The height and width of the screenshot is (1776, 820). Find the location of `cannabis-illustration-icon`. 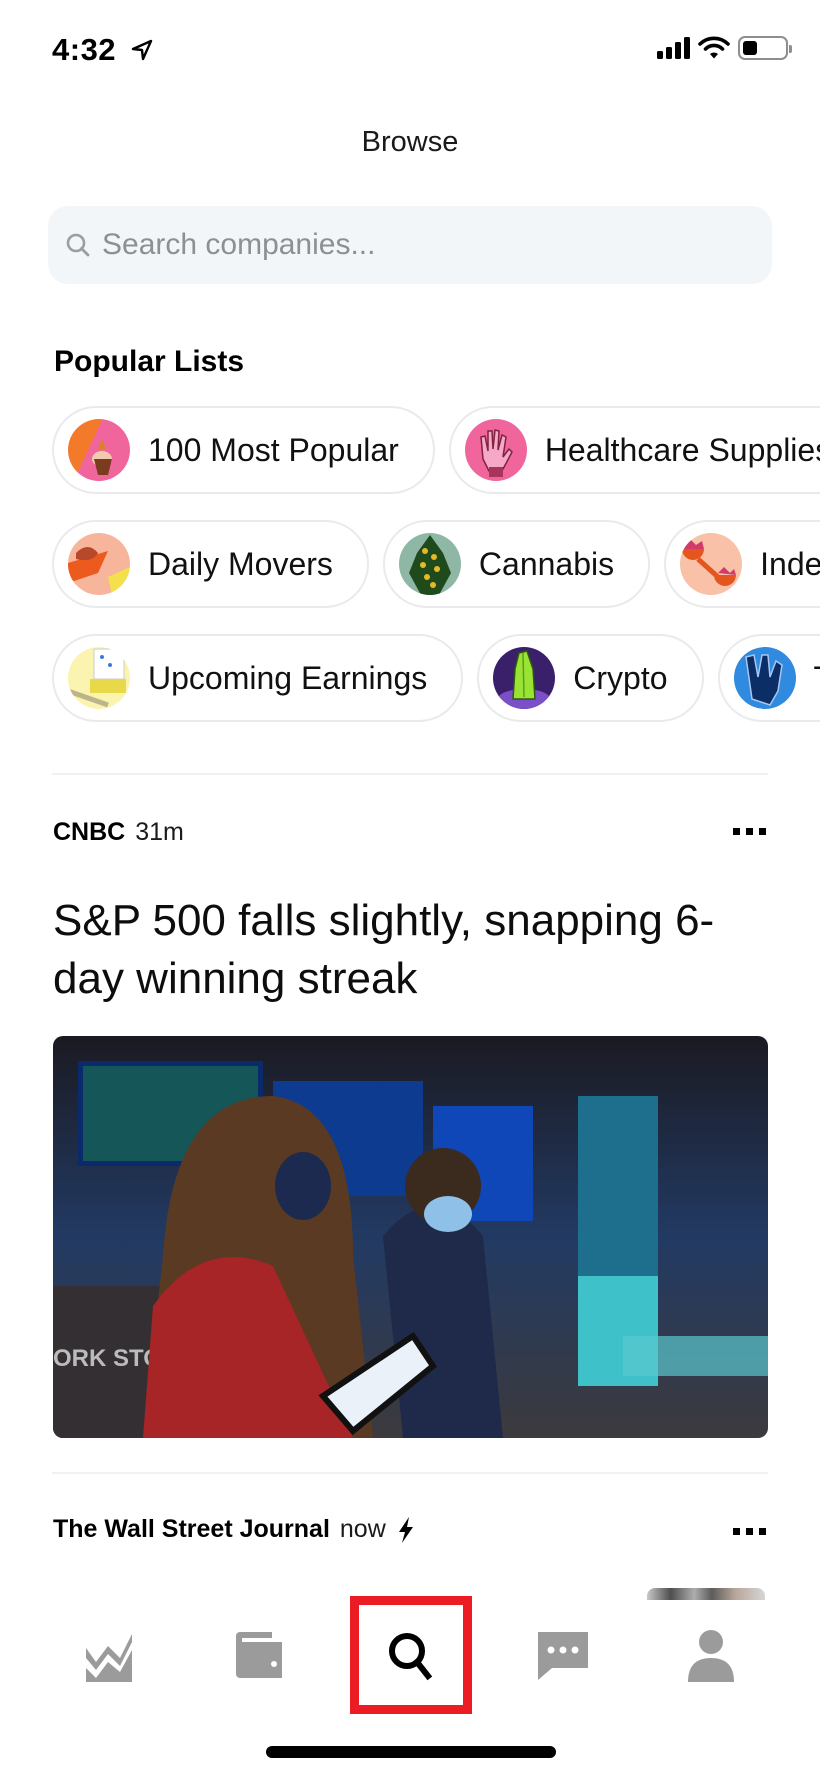

cannabis-illustration-icon is located at coordinates (429, 564).